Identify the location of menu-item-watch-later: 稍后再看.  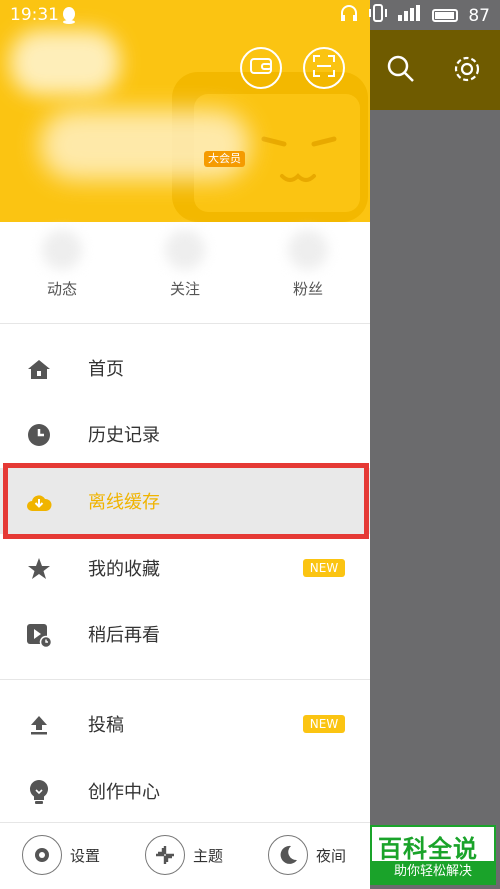
(185, 634).